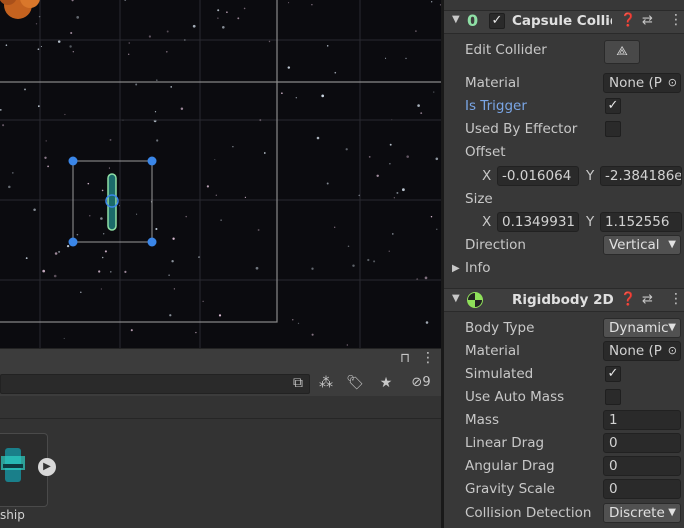 The width and height of the screenshot is (684, 528). Describe the element at coordinates (538, 222) in the screenshot. I see `size-x-field: 0.1349931` at that location.